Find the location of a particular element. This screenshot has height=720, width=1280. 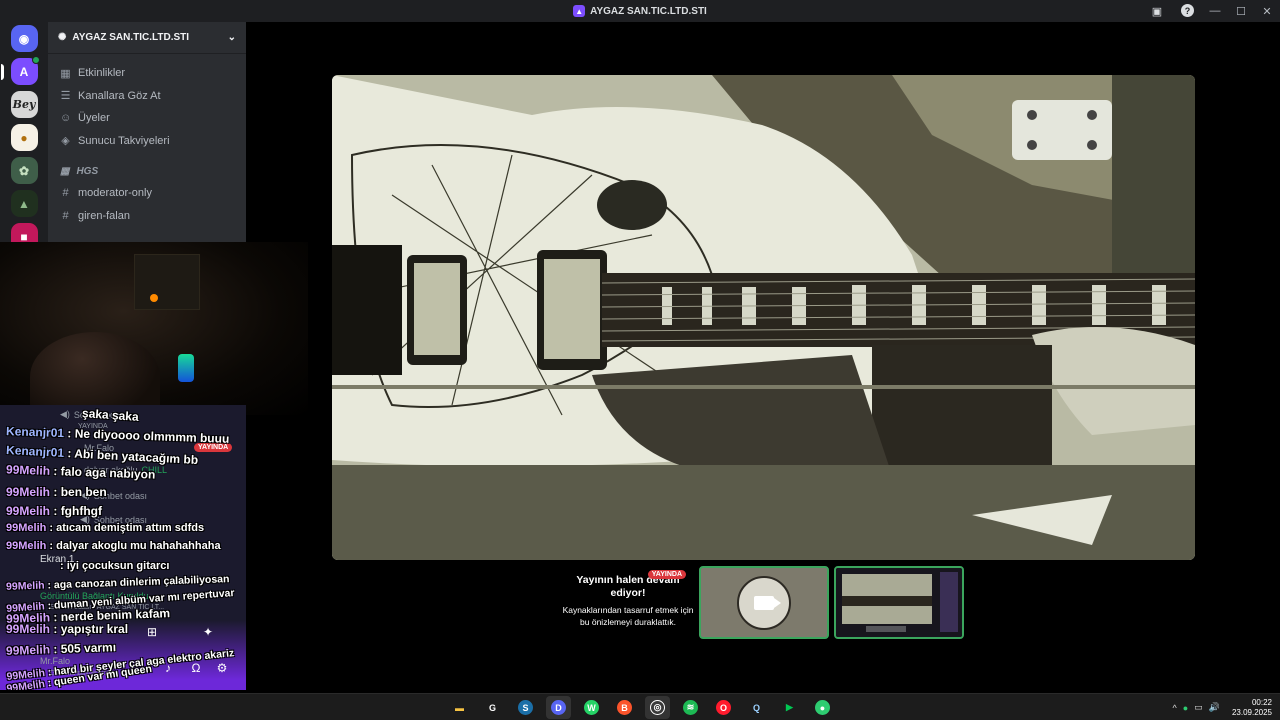

minimize-button: — is located at coordinates (1215, 11).